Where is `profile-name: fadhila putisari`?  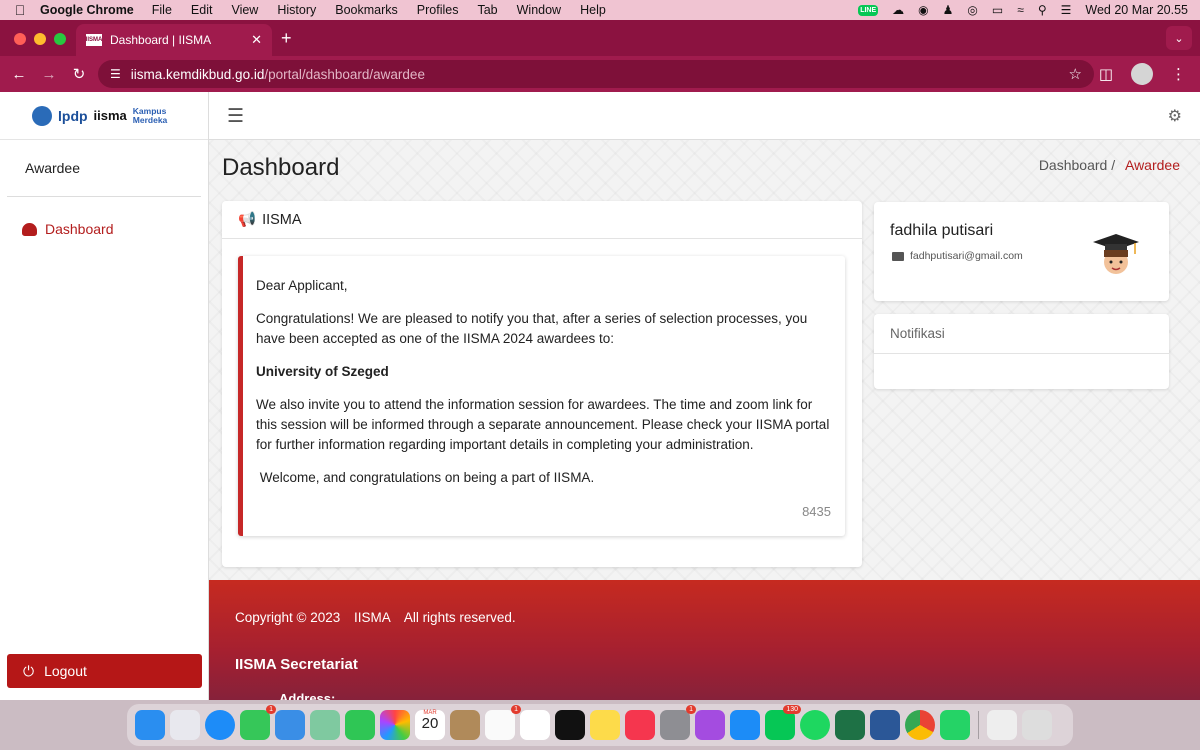 profile-name: fadhila putisari is located at coordinates (942, 230).